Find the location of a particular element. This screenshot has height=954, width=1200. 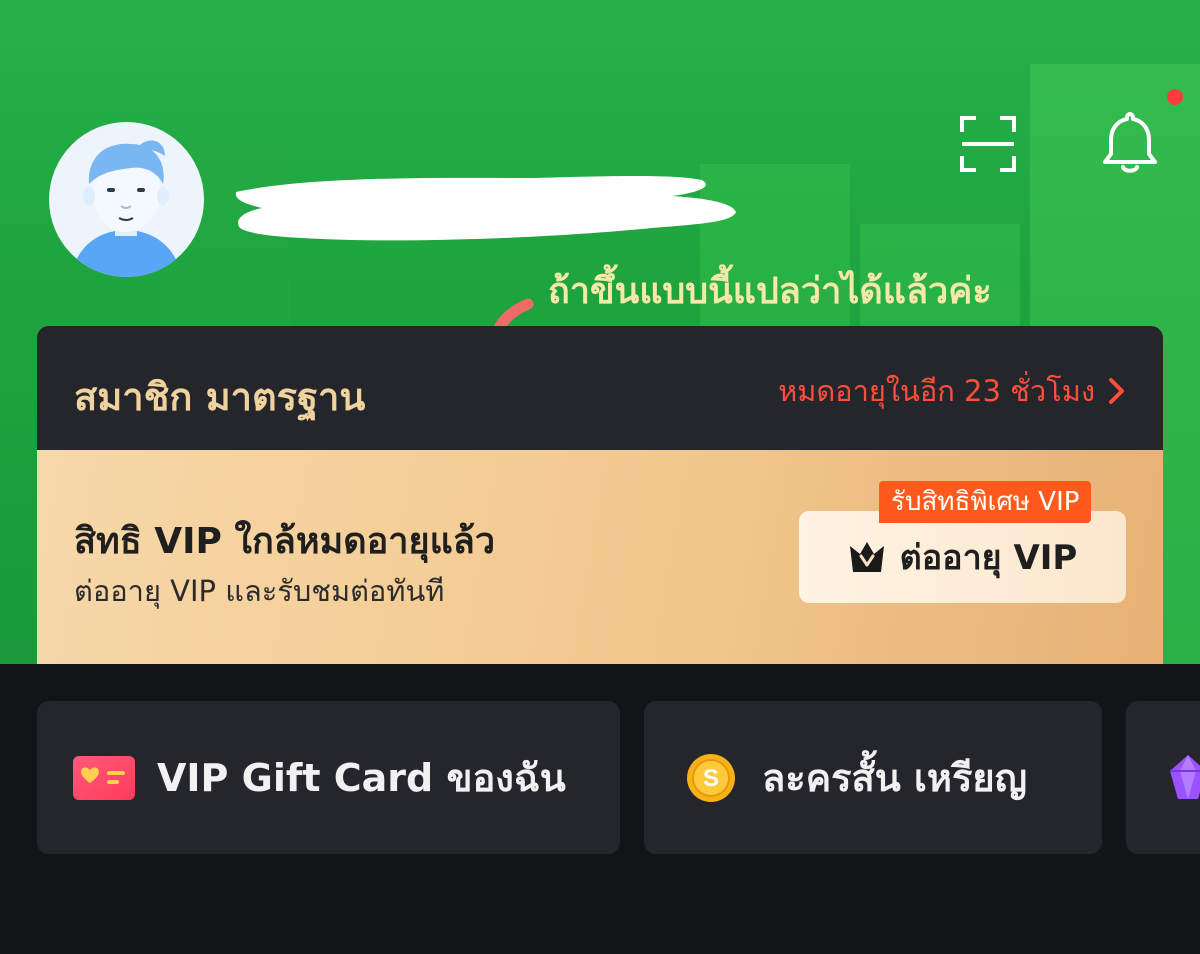

vip-gift-card-tile: VIP Gift Card ของฉัน is located at coordinates (328, 777).